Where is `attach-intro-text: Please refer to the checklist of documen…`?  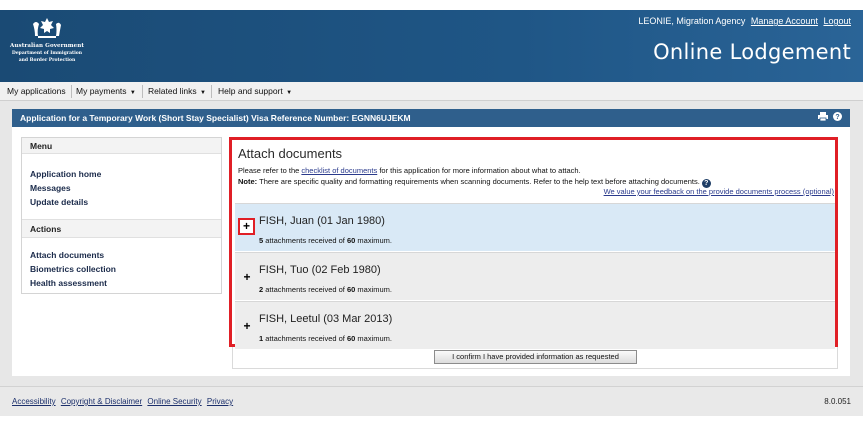 attach-intro-text: Please refer to the checklist of documen… is located at coordinates (409, 170).